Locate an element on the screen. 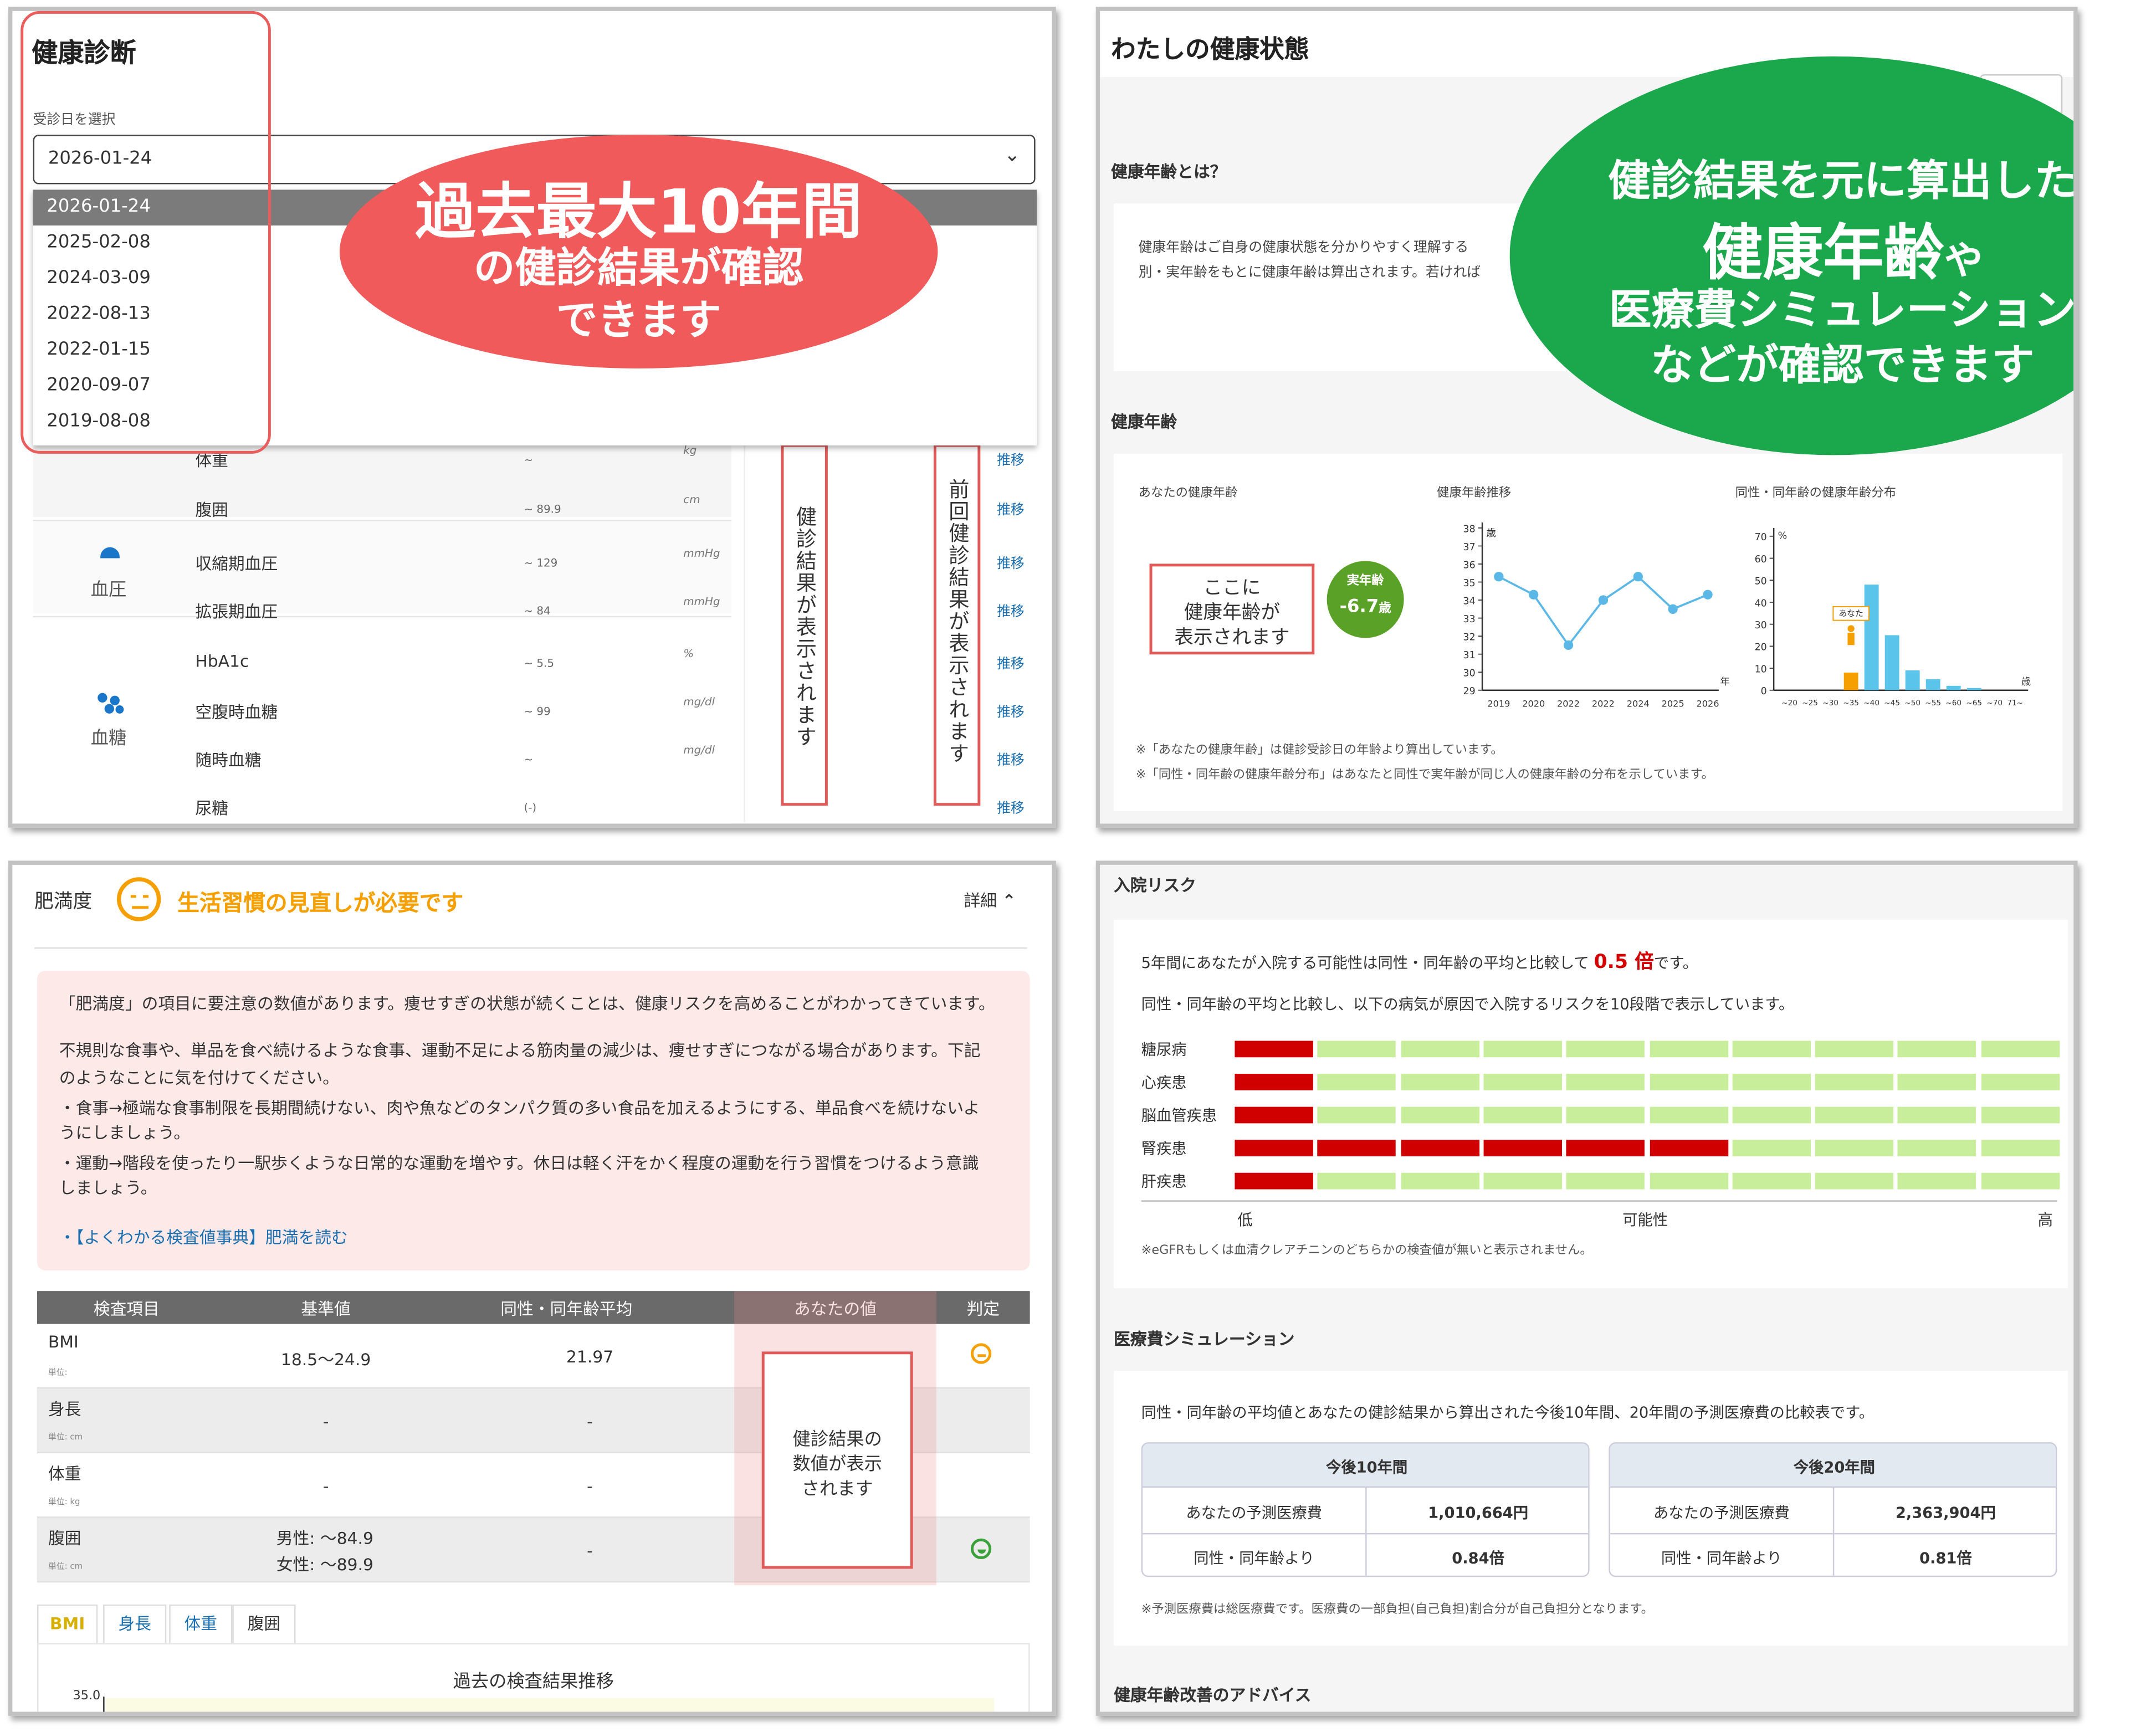 Image resolution: width=2156 pixels, height=1732 pixels. cost-10y-label-1: あなたの予測医療費 is located at coordinates (1254, 1513).